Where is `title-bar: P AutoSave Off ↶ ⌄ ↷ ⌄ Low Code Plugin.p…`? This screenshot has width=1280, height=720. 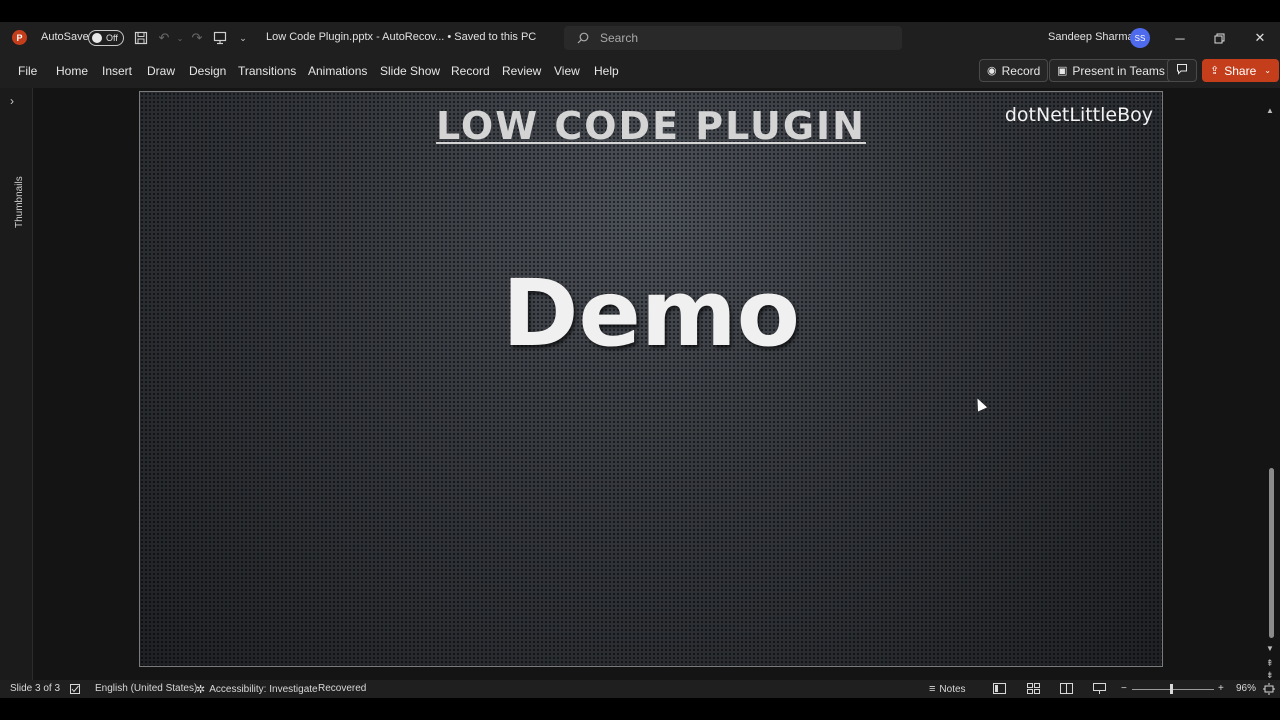
title-bar: P AutoSave Off ↶ ⌄ ↷ ⌄ Low Code Plugin.p… is located at coordinates (640, 38).